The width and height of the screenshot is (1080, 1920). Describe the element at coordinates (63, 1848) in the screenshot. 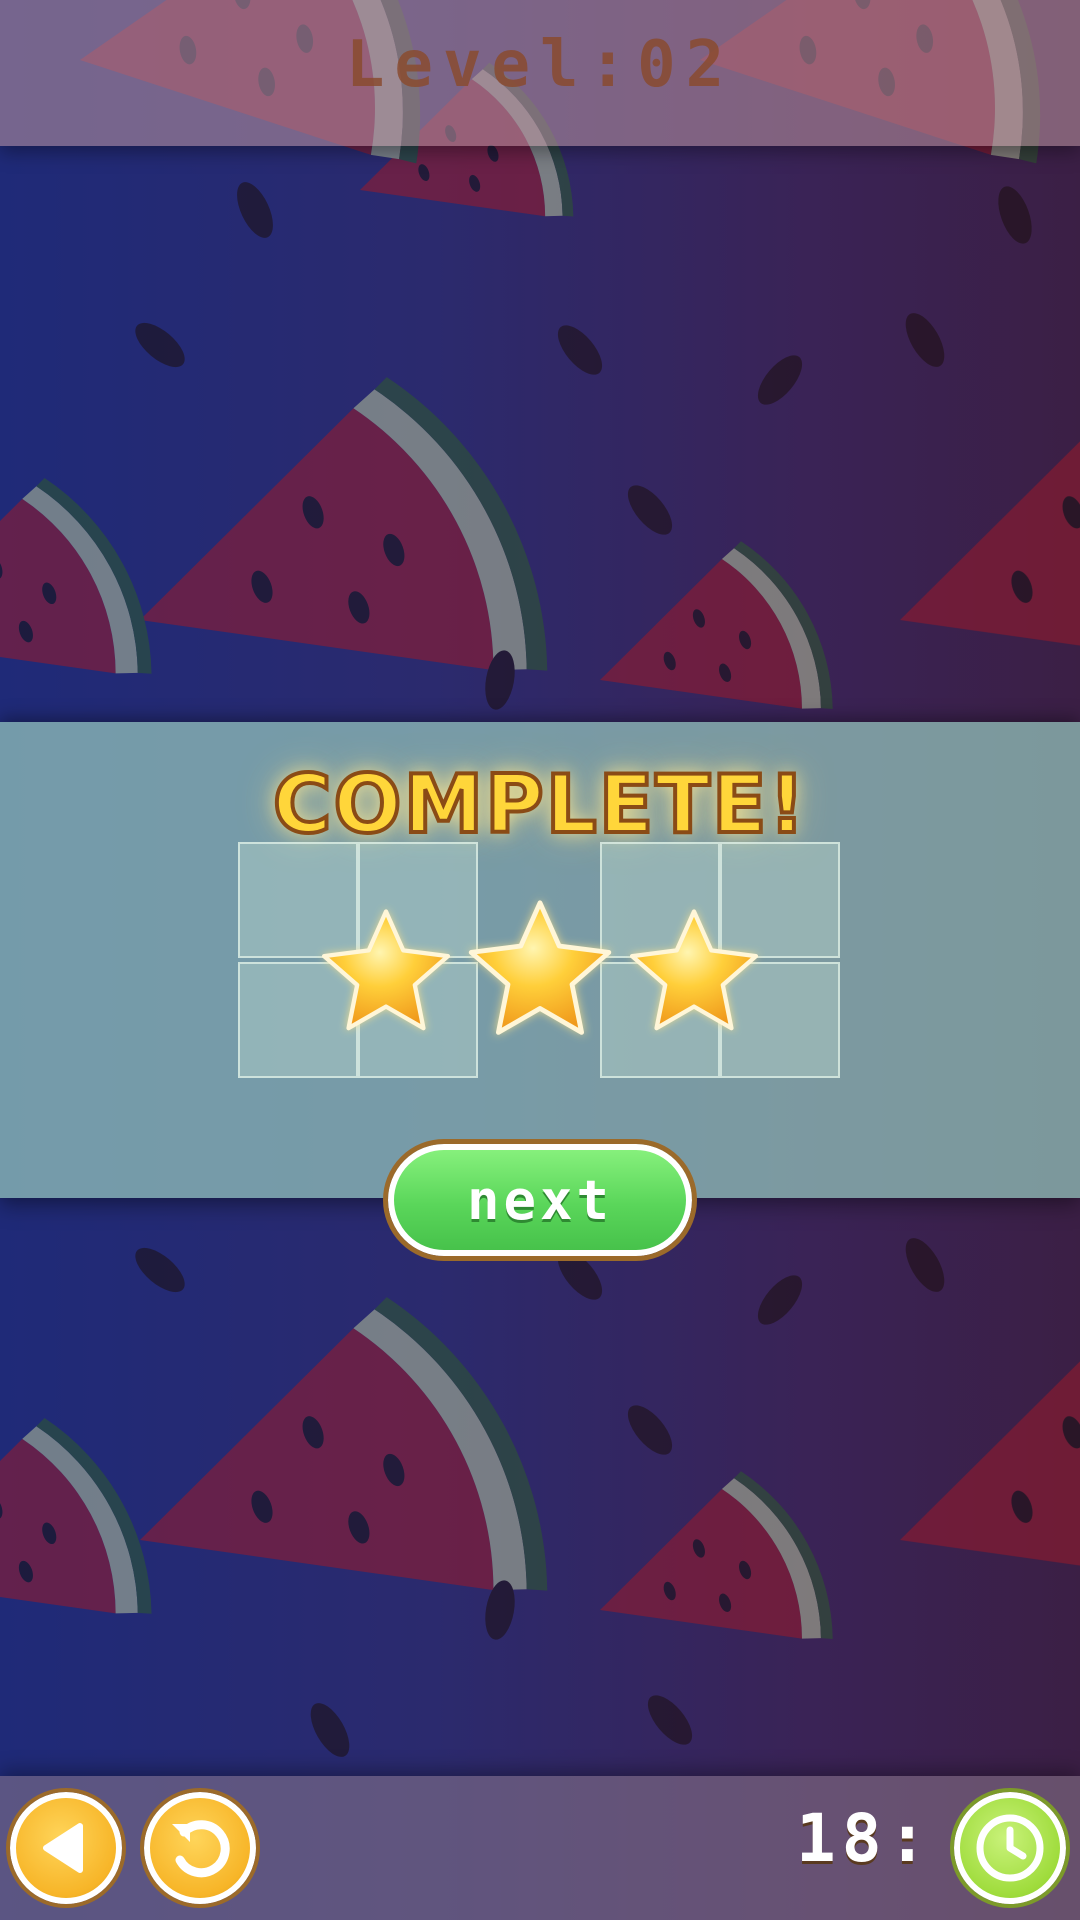

I see `back-arrow-icon` at that location.